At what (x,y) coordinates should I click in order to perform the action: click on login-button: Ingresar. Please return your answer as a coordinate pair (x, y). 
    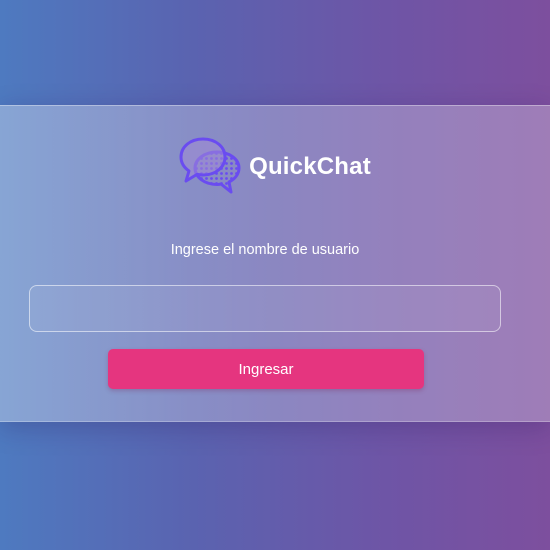
    Looking at the image, I should click on (266, 369).